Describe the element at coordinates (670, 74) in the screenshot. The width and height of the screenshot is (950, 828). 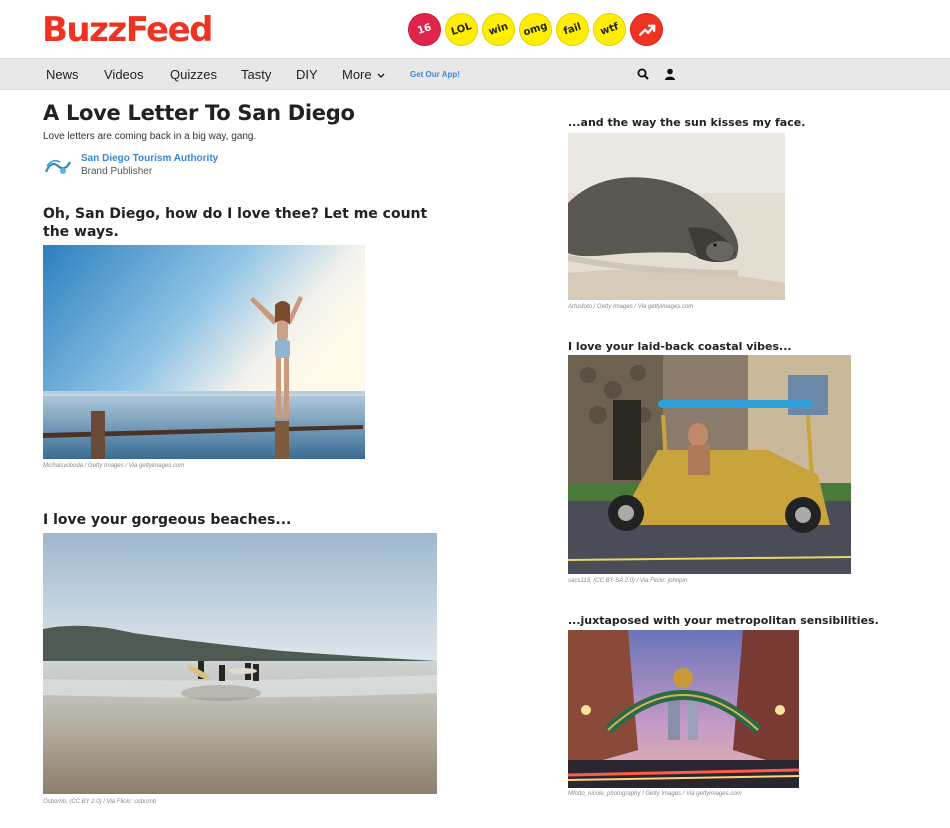
I see `user-icon` at that location.